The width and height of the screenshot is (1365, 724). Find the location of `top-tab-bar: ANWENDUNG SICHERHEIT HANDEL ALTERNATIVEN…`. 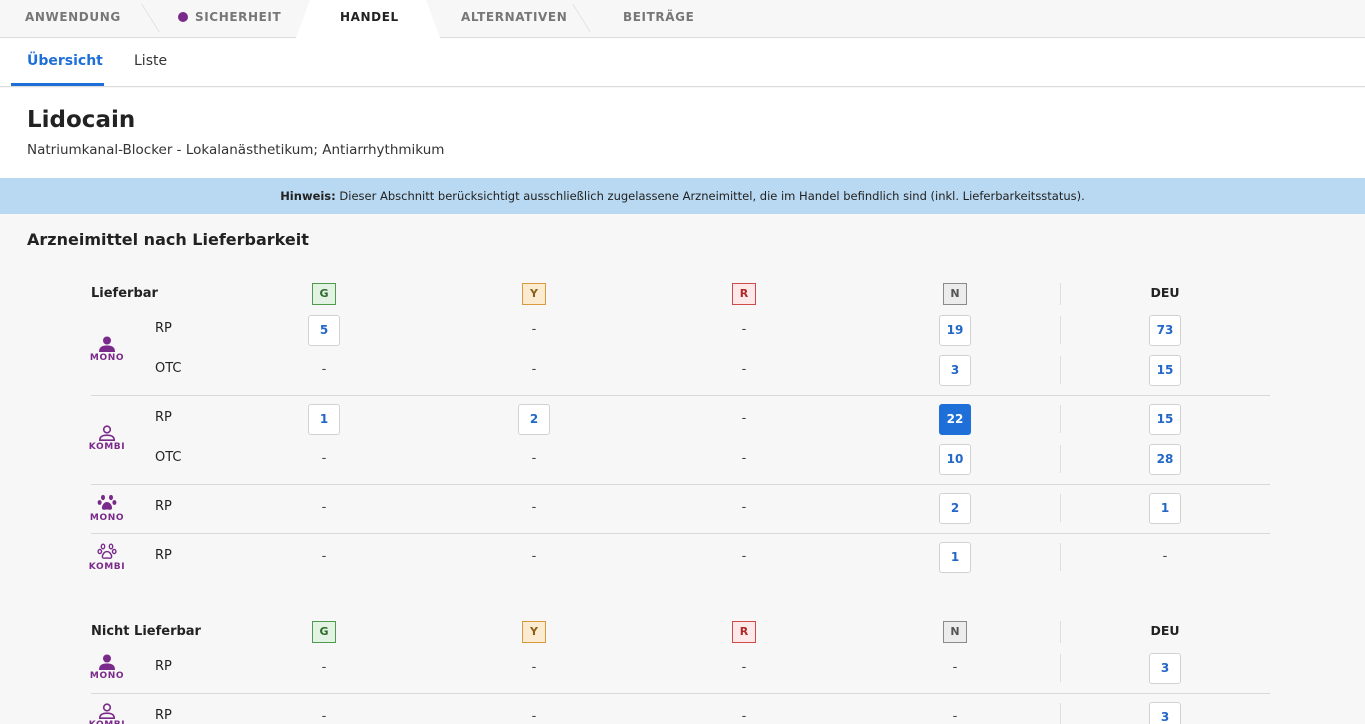

top-tab-bar: ANWENDUNG SICHERHEIT HANDEL ALTERNATIVEN… is located at coordinates (682, 19).